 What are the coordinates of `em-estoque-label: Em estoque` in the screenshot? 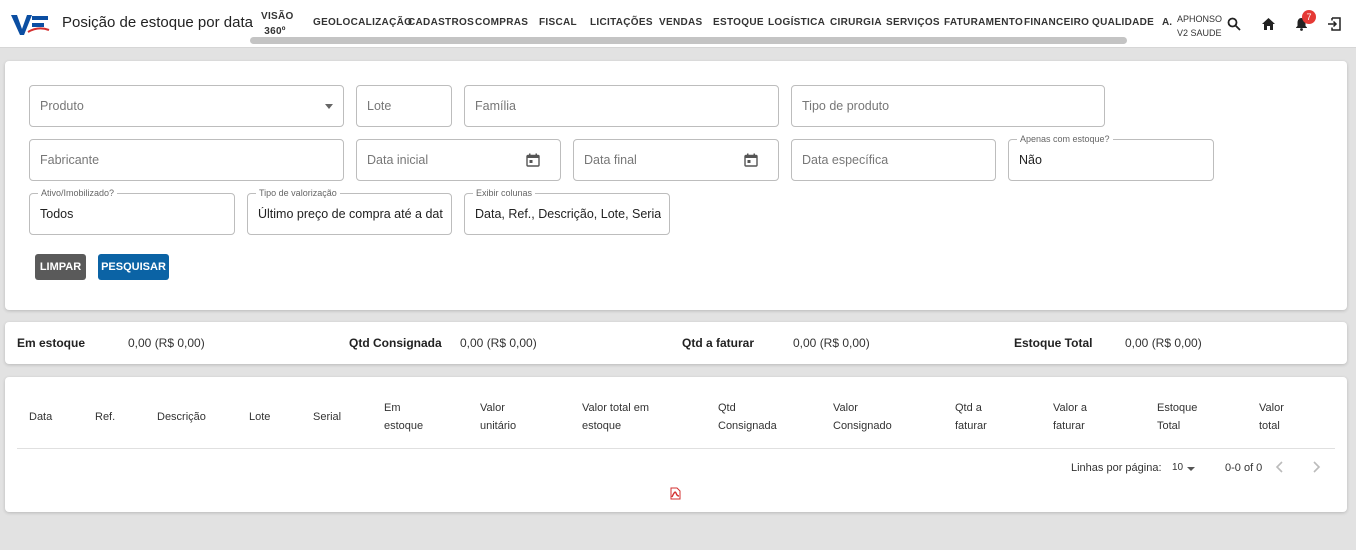 It's located at (51, 343).